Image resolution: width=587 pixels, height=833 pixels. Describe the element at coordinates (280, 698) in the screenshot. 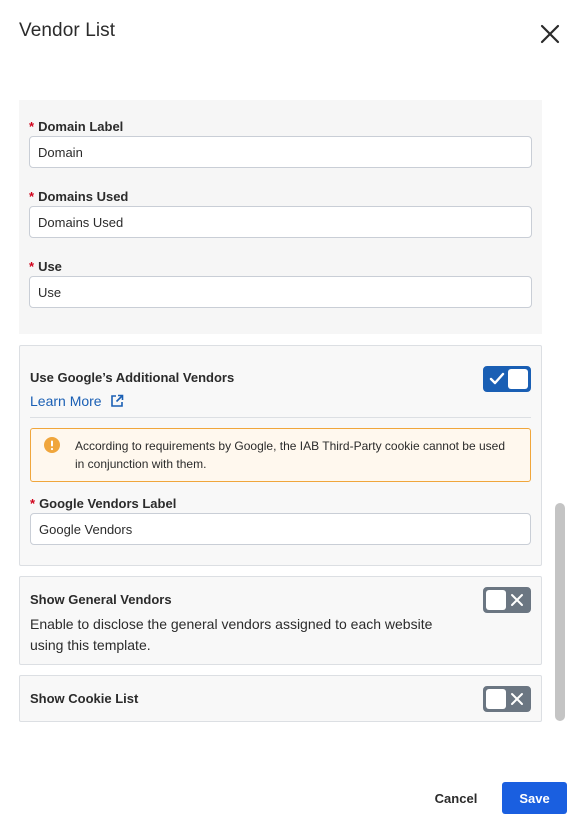

I see `cookie-list-card: Show Cookie List` at that location.